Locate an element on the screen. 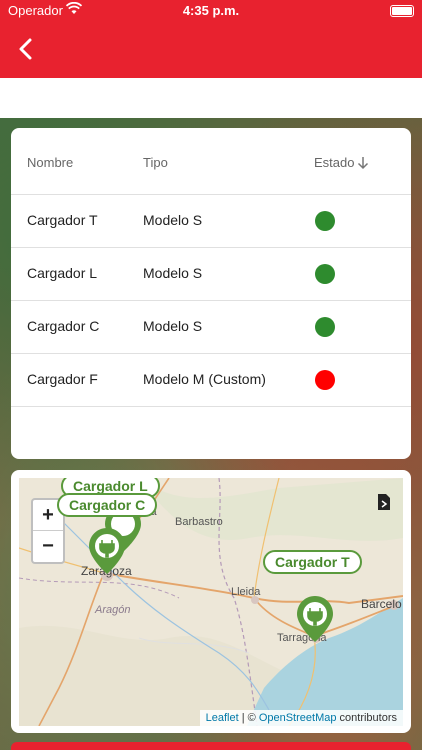  charger-type: Modelo M (Custom) is located at coordinates (204, 379).